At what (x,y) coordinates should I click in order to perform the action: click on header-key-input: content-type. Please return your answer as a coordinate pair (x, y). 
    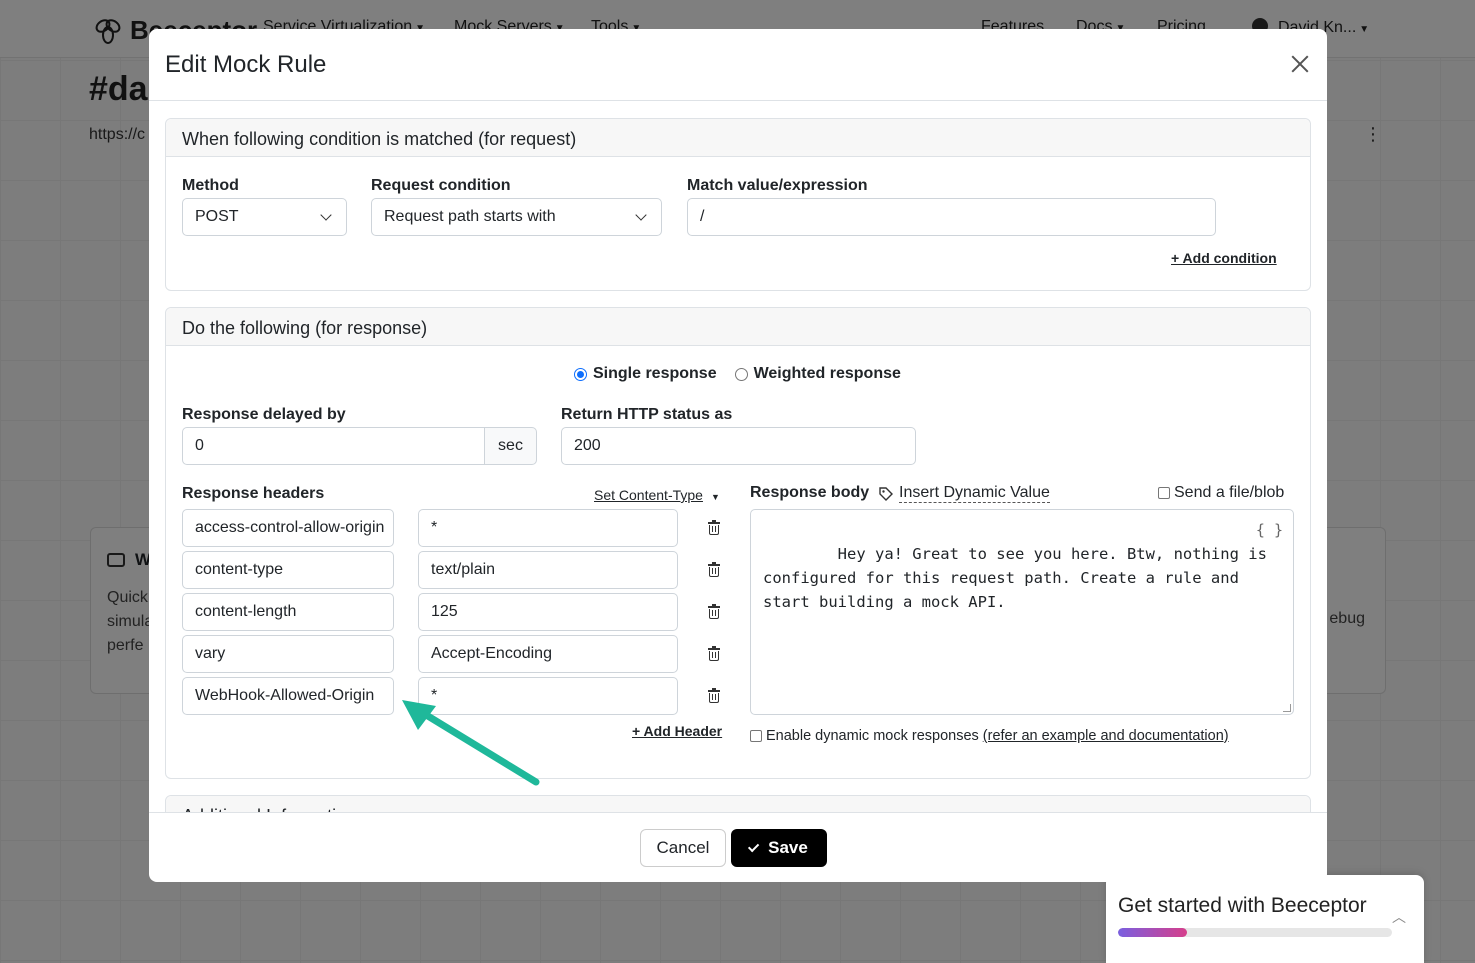
    Looking at the image, I should click on (288, 570).